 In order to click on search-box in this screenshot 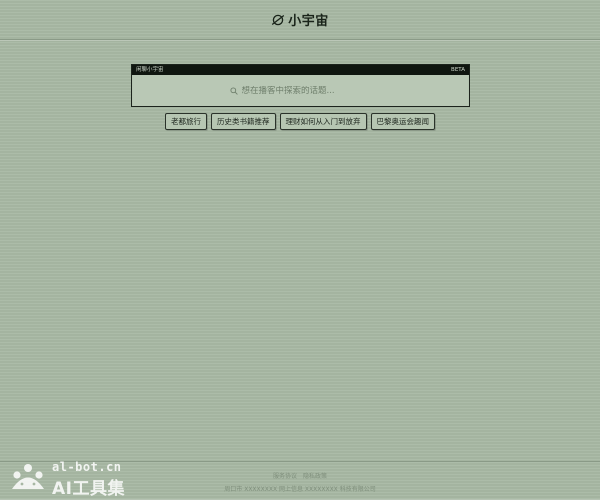, I will do `click(300, 90)`.